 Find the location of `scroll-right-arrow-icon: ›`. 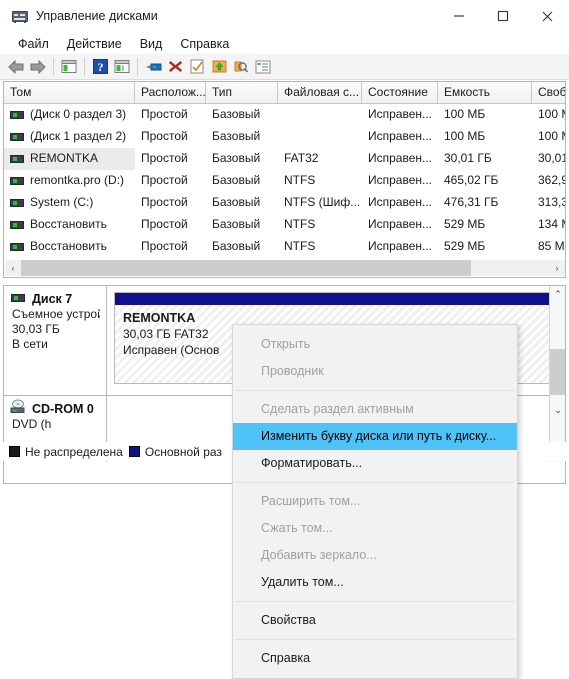

scroll-right-arrow-icon: › is located at coordinates (557, 268).